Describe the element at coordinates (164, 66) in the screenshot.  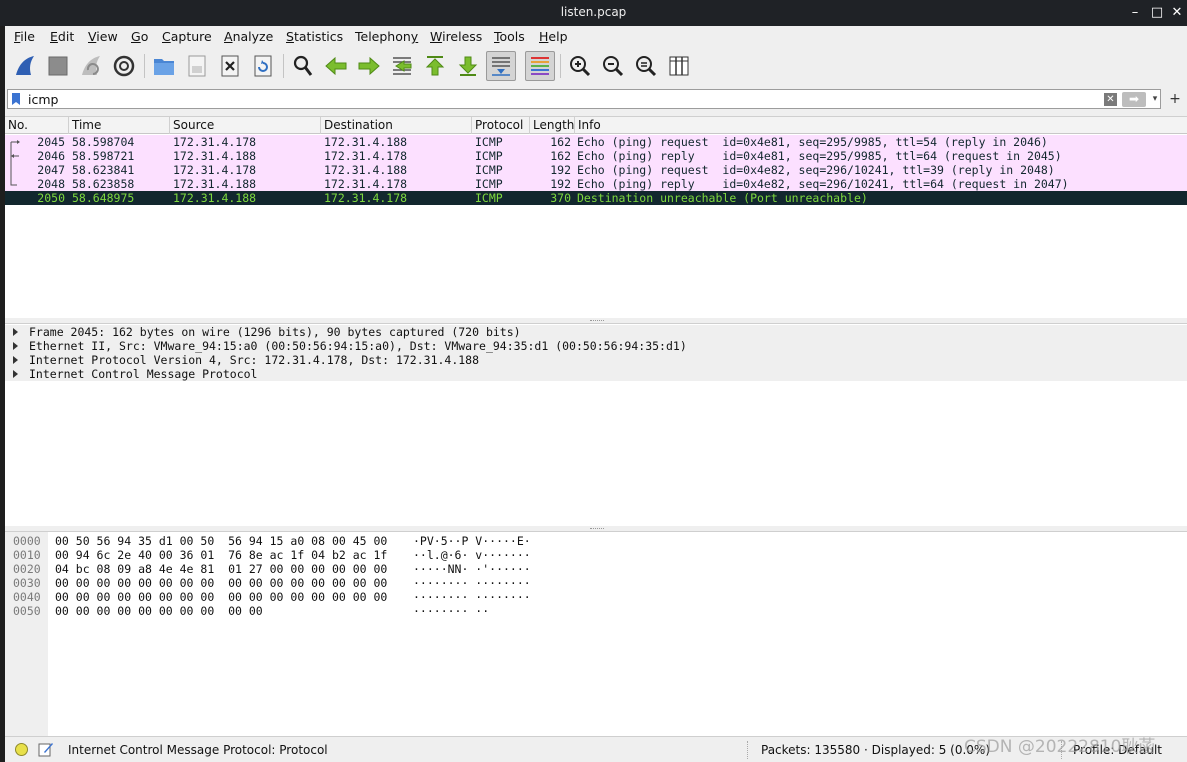
I see `open-file-icon` at that location.